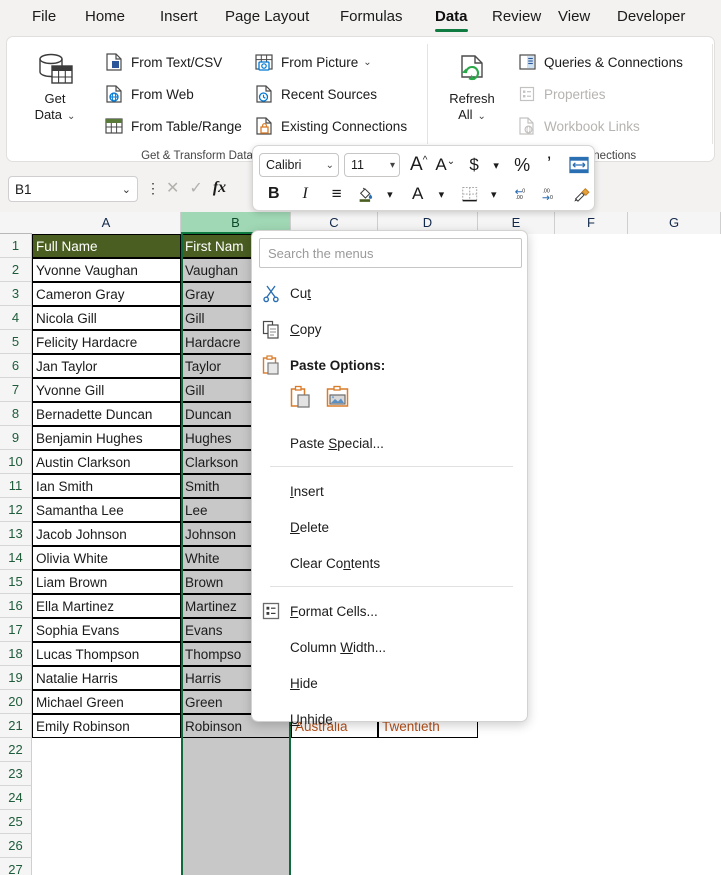 This screenshot has height=875, width=721. I want to click on cell-A3: Cameron Gray, so click(106, 294).